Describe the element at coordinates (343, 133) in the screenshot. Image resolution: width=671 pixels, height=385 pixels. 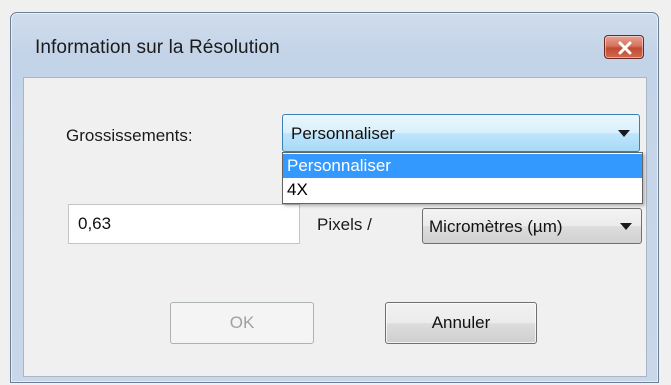
I see `magnification-selected-value: Personnaliser` at that location.